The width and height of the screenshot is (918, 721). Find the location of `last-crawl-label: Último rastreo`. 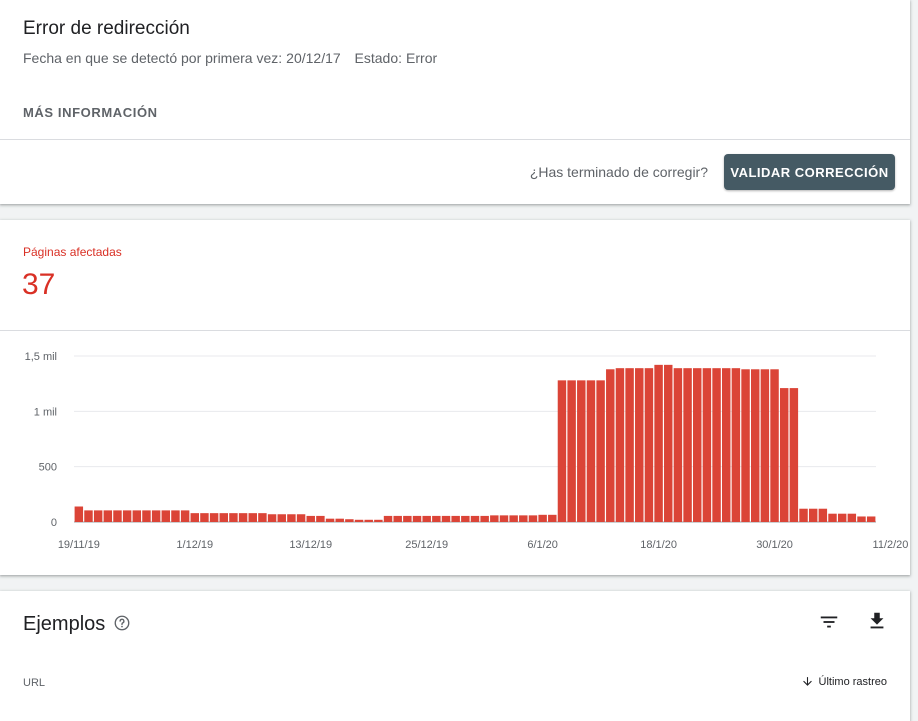

last-crawl-label: Último rastreo is located at coordinates (852, 681).